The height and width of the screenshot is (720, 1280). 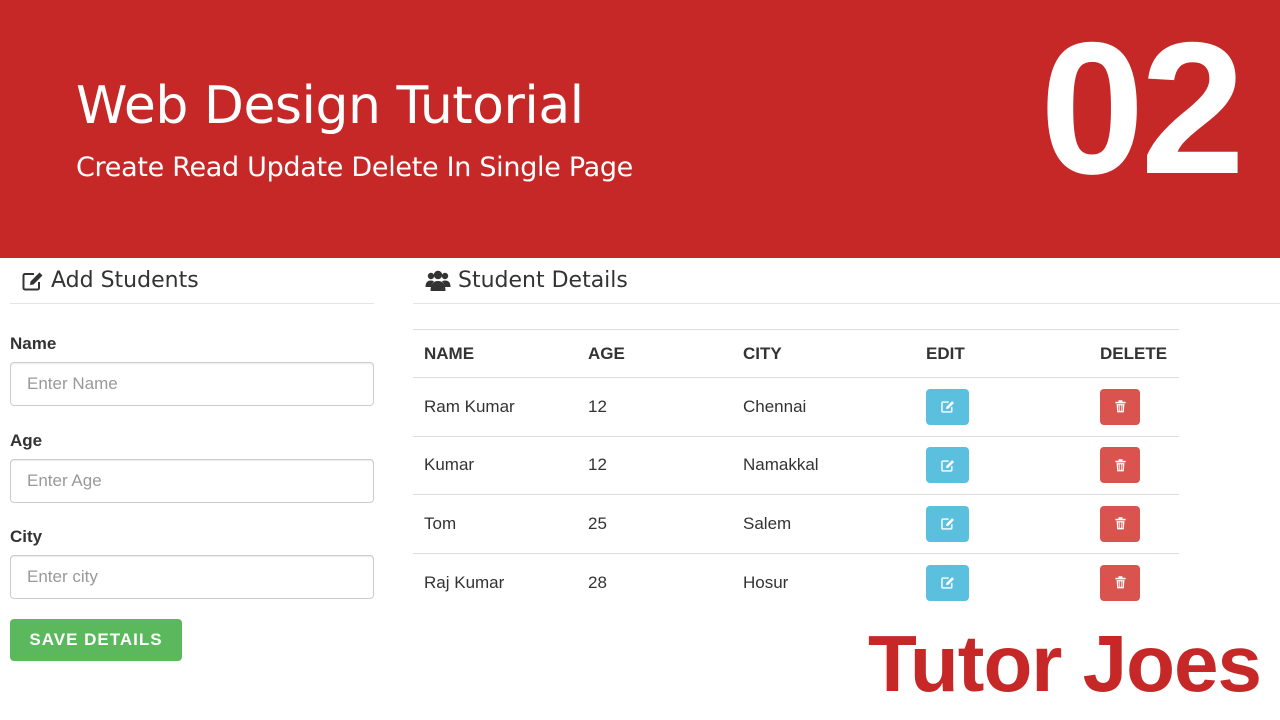 What do you see at coordinates (495, 353) in the screenshot?
I see `column-header-name: NAME` at bounding box center [495, 353].